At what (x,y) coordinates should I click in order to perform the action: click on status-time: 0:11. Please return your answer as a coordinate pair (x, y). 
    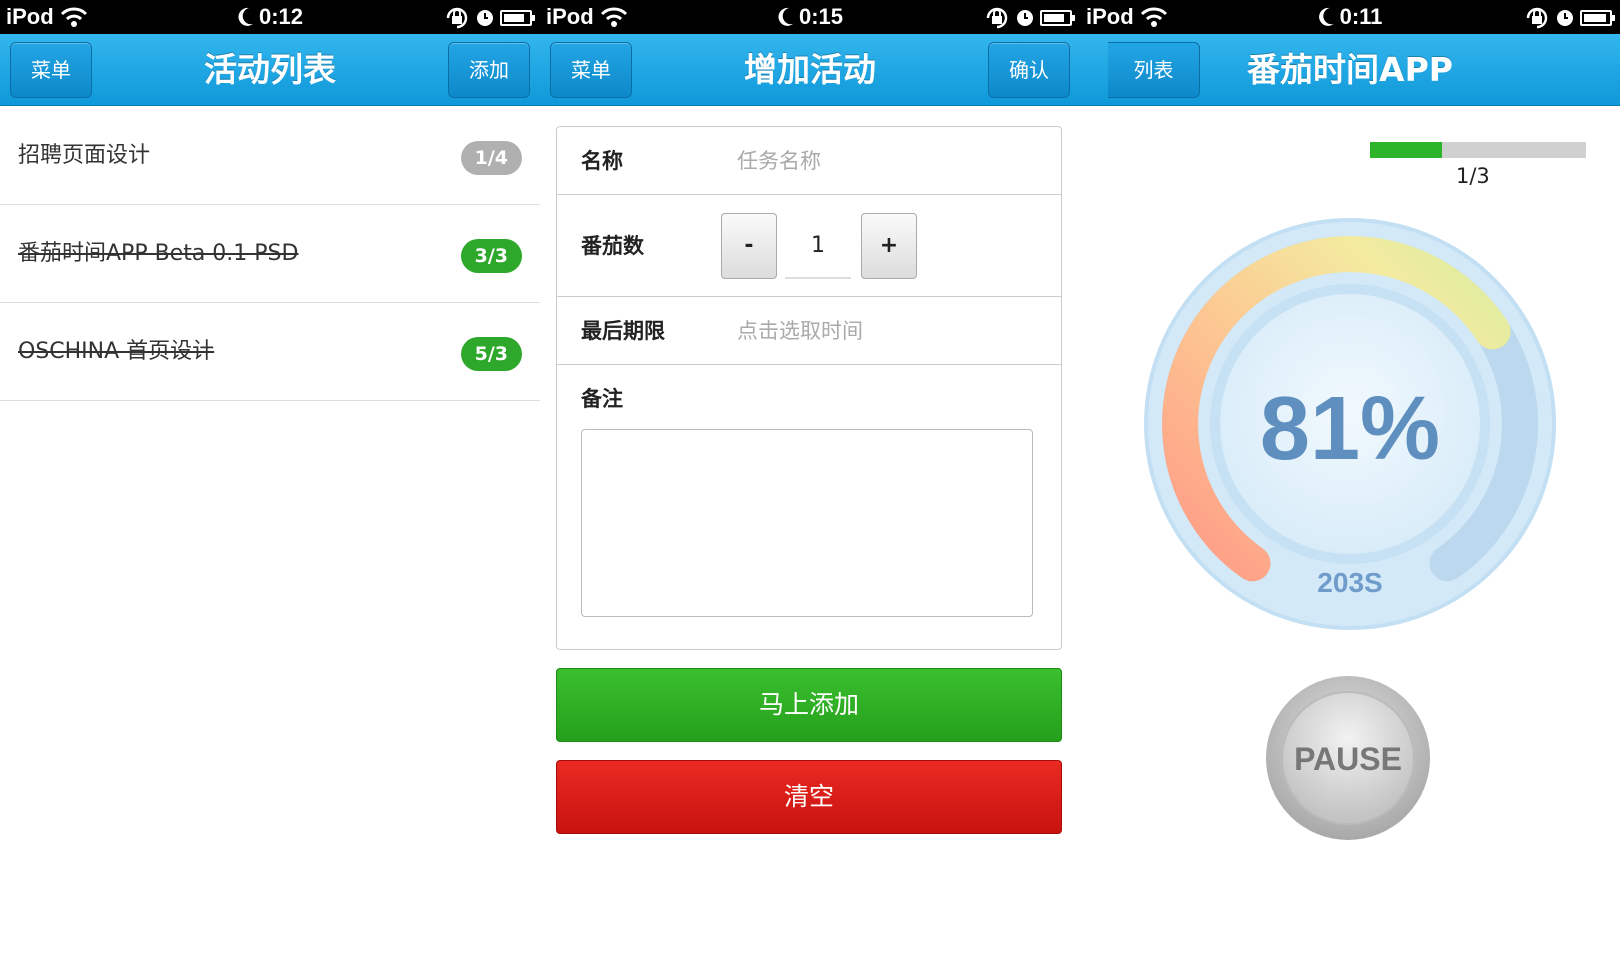
    Looking at the image, I should click on (1361, 16).